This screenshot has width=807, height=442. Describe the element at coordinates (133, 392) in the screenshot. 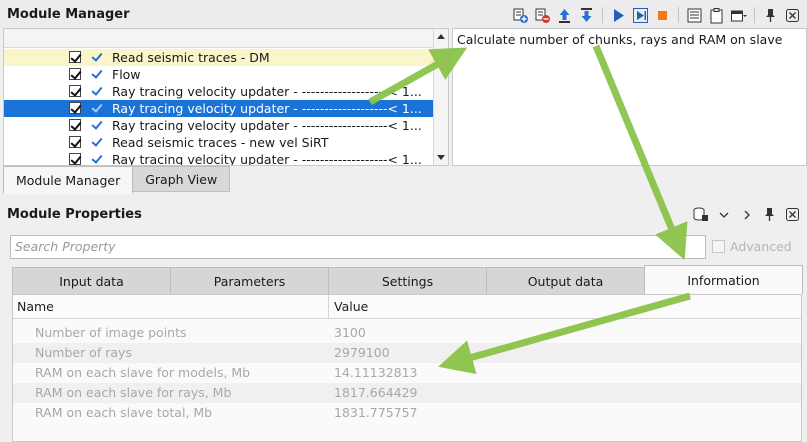

I see `property-name: RAM on each slave for rays, Mb` at that location.